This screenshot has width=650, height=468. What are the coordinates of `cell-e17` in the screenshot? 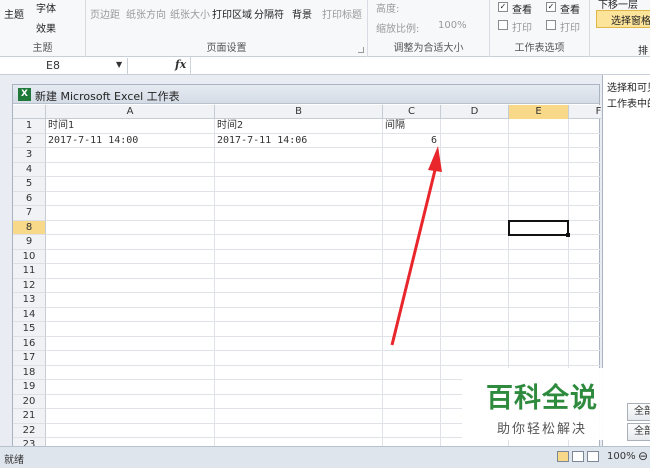 It's located at (539, 358).